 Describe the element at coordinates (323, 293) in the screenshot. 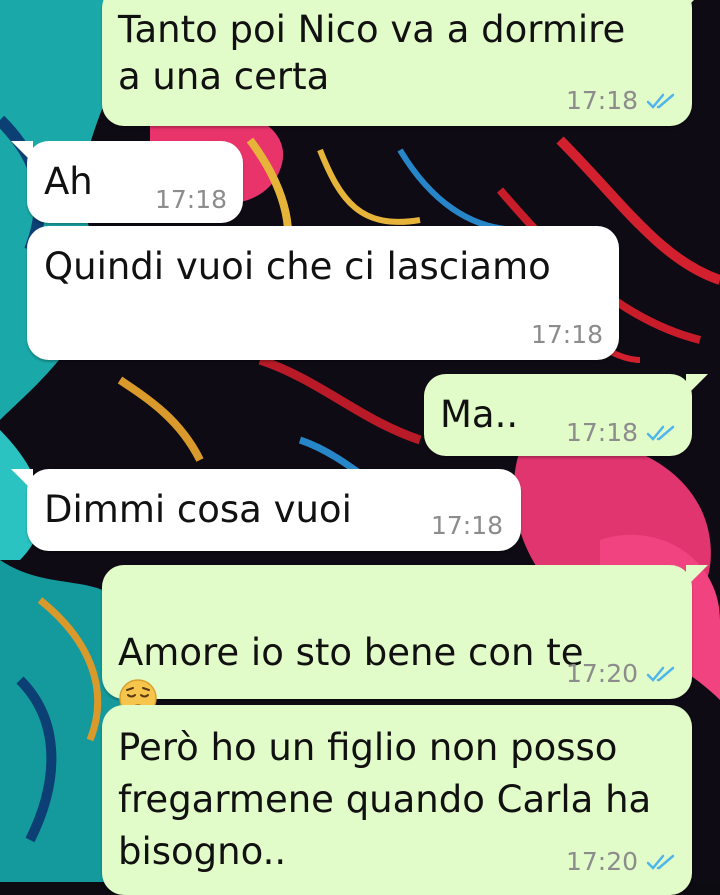

I see `message-bubble-incoming: Quindi vuoi che ci lasciamo 17:18` at that location.